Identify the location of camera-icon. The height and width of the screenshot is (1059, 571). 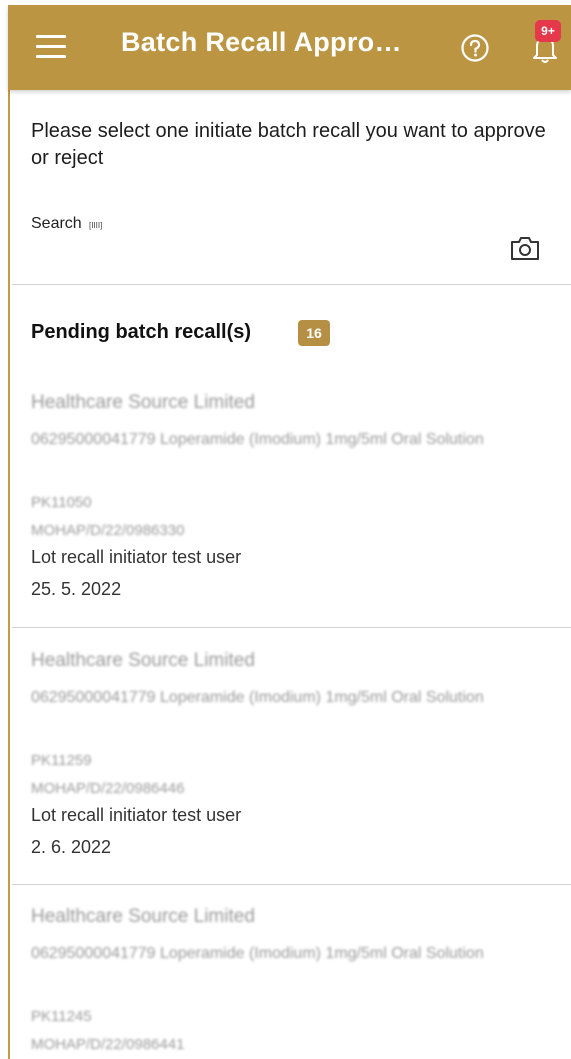
(525, 249).